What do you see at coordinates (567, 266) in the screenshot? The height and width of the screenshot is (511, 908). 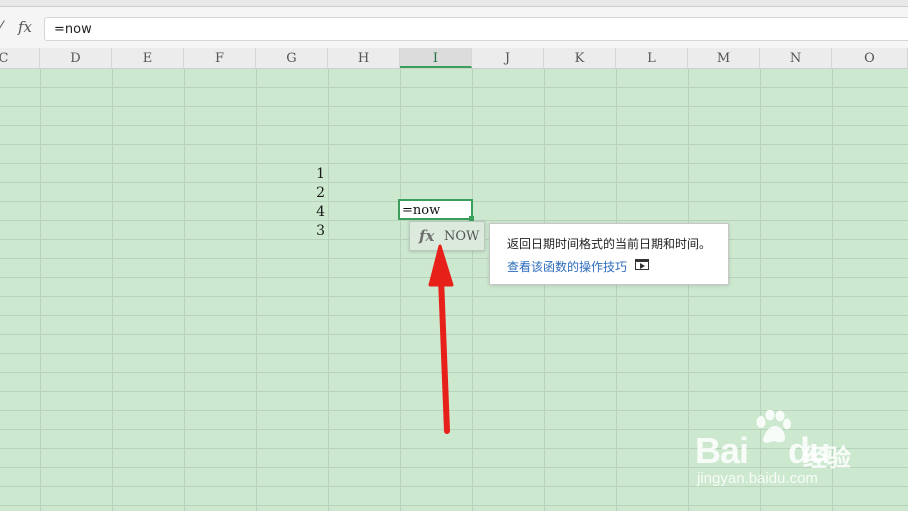 I see `function-tips-link: 查看该函数的操作技巧` at bounding box center [567, 266].